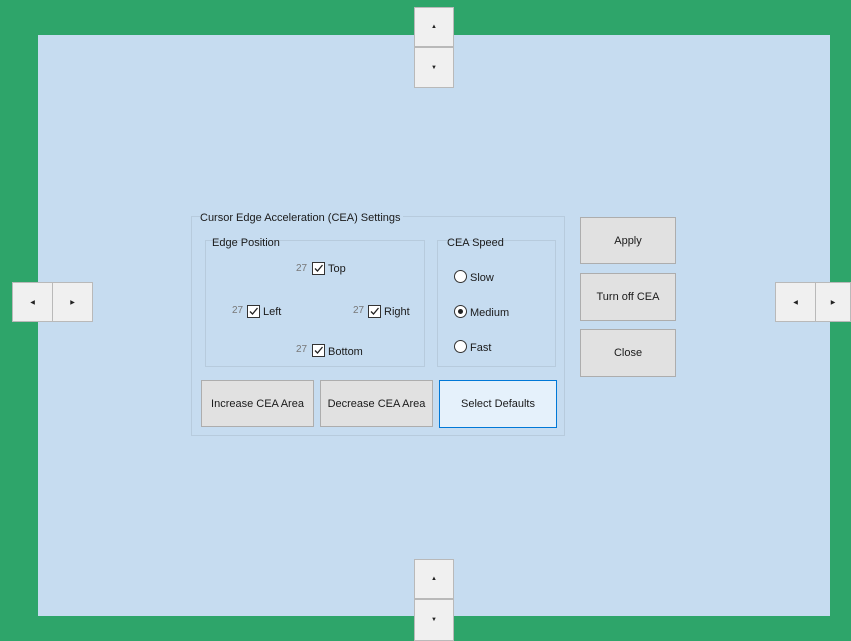  I want to click on right-label: Right, so click(397, 312).